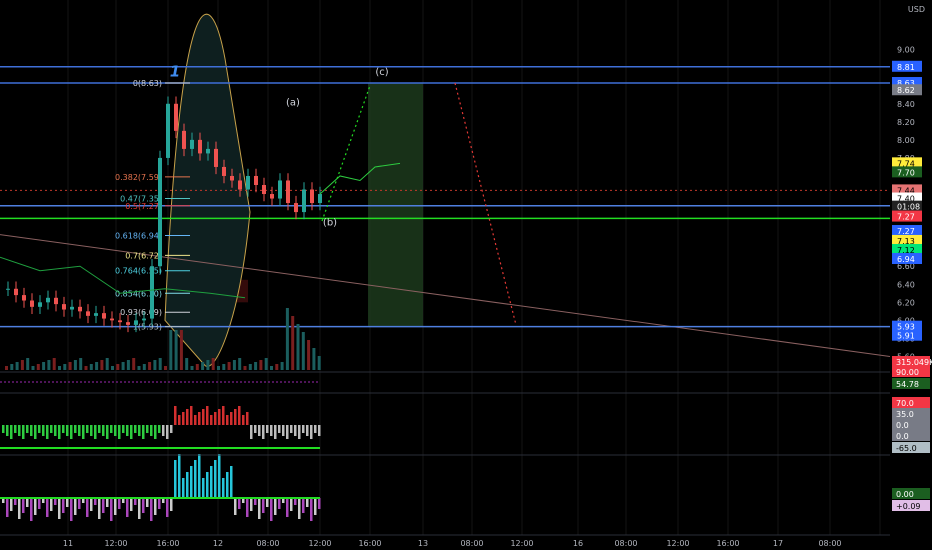 The image size is (932, 550). Describe the element at coordinates (906, 67) in the screenshot. I see `price-tag: 8.81` at that location.